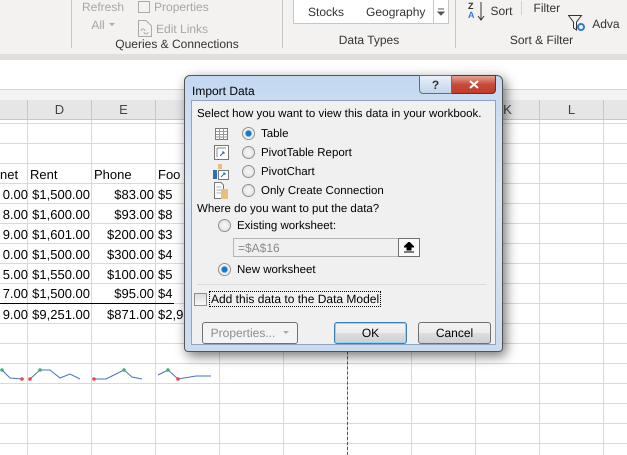 This screenshot has height=455, width=627. What do you see at coordinates (177, 44) in the screenshot?
I see `group-label: Queries & Connections` at bounding box center [177, 44].